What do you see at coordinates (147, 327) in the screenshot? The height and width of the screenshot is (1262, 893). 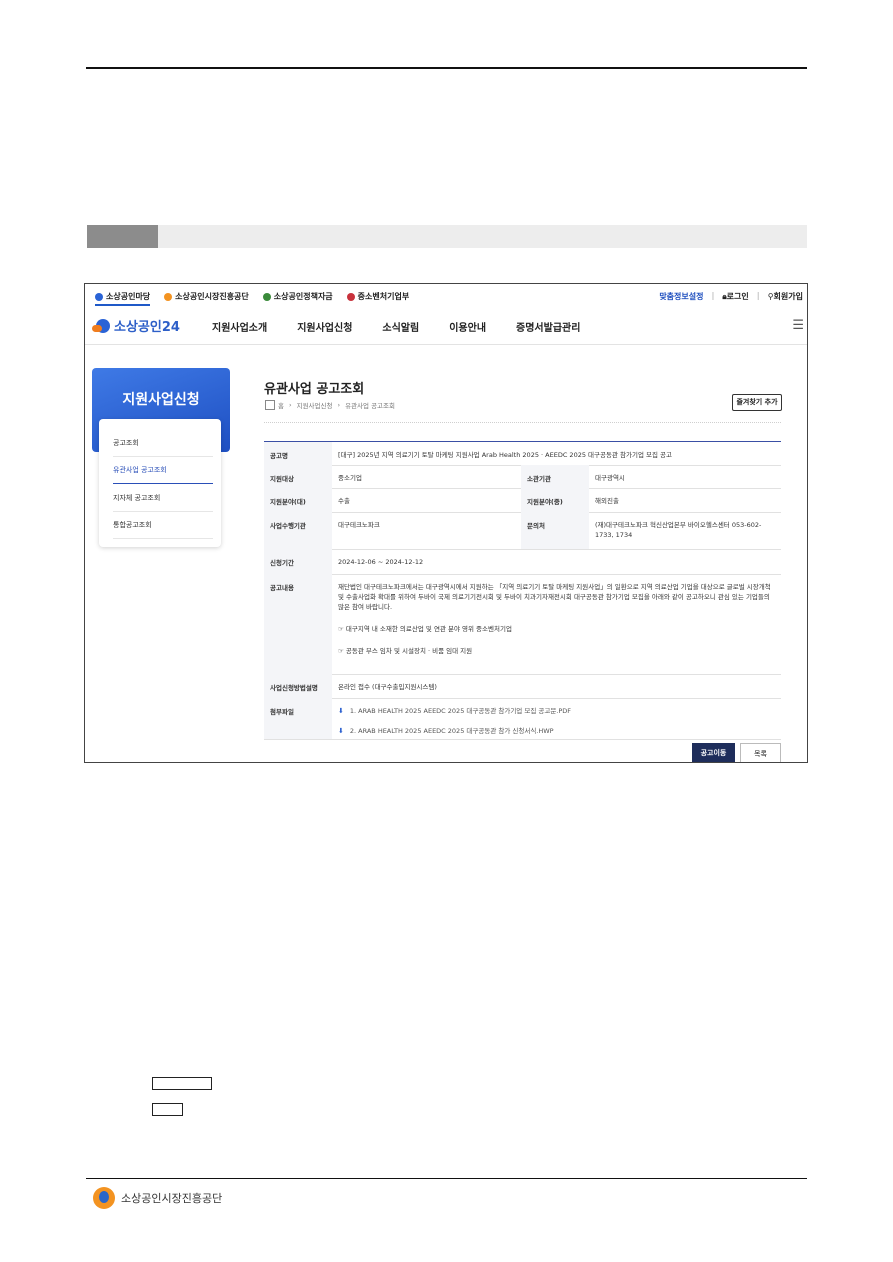 I see `logo-text: 소상공인24` at bounding box center [147, 327].